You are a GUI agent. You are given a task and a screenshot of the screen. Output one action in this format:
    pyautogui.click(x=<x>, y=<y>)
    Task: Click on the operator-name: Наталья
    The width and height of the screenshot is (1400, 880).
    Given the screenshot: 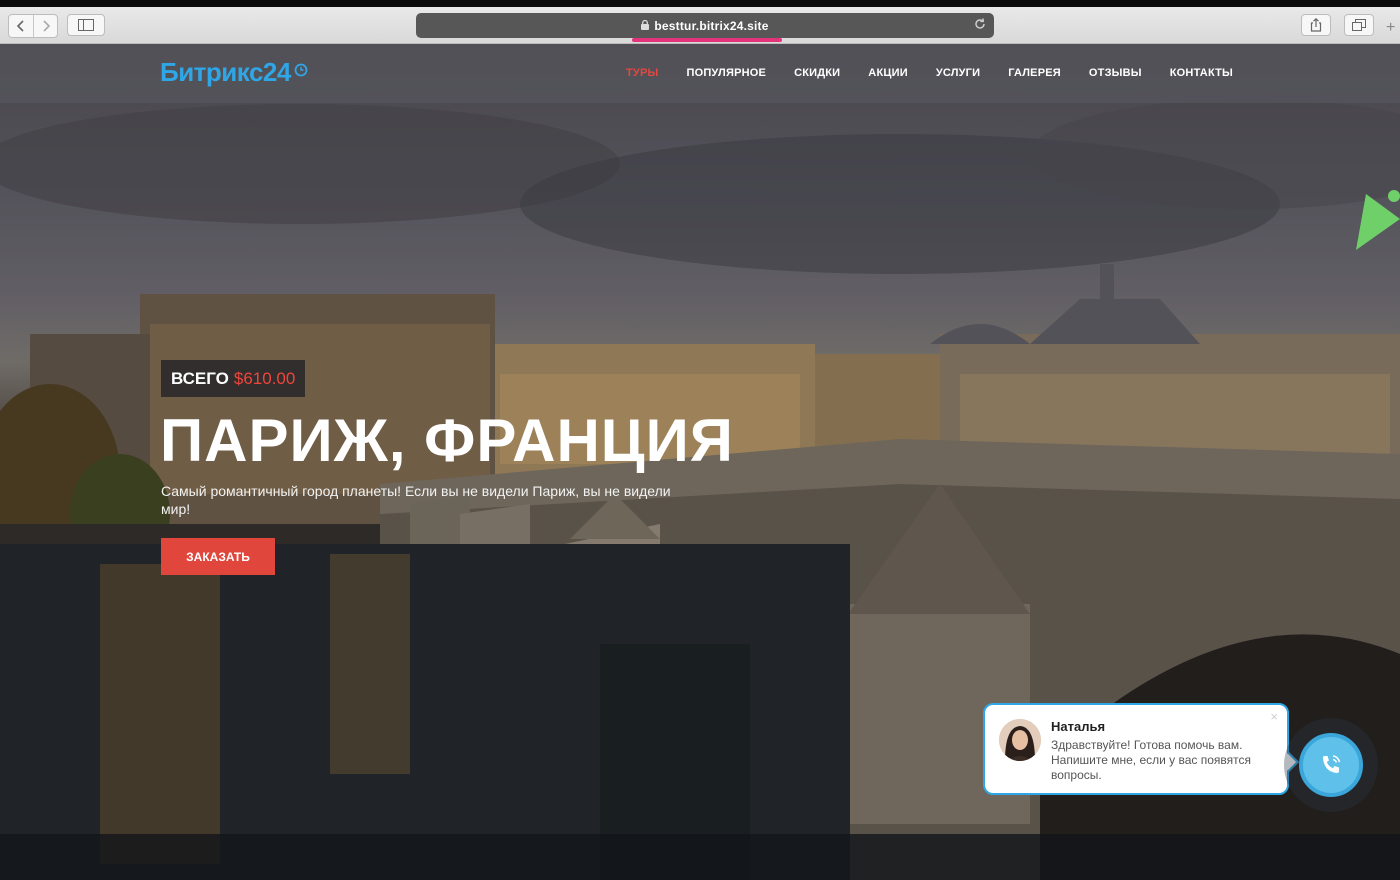 What is the action you would take?
    pyautogui.click(x=1078, y=726)
    